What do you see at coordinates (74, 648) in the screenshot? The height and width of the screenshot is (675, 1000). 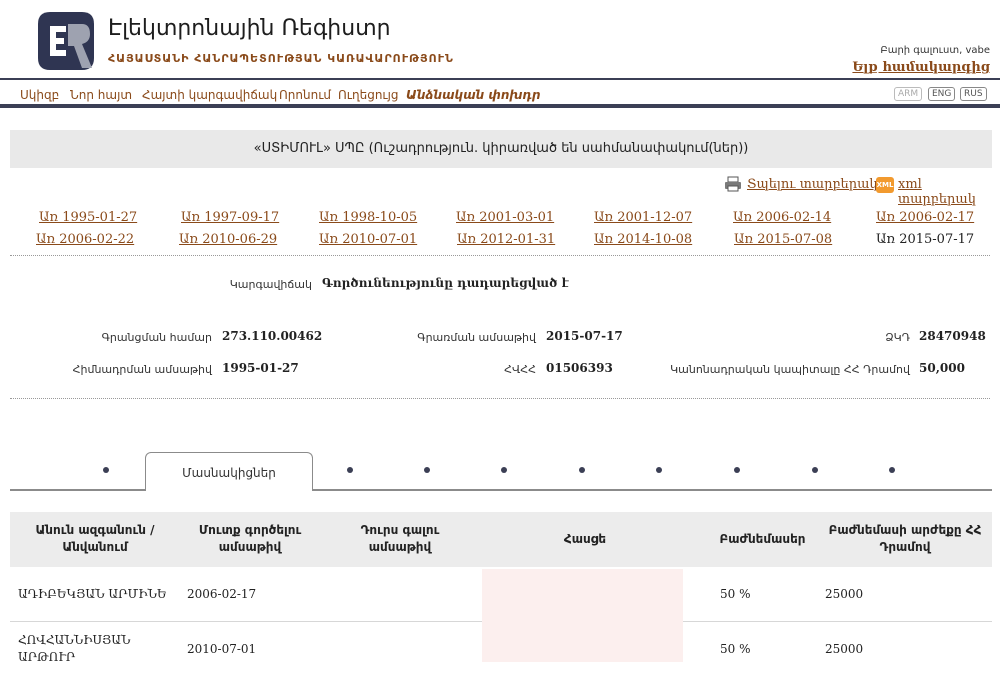 I see `participant-name: ՀՈՎՀԱՆՆԻՍՅԱՆ ԱՐԹՈՒՐ` at bounding box center [74, 648].